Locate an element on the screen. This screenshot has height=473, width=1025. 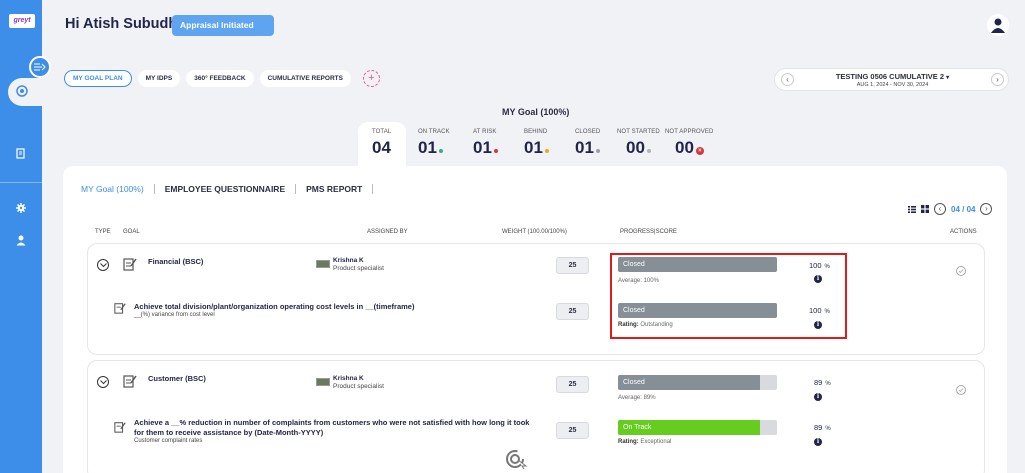
plus-icon: + is located at coordinates (371, 78).